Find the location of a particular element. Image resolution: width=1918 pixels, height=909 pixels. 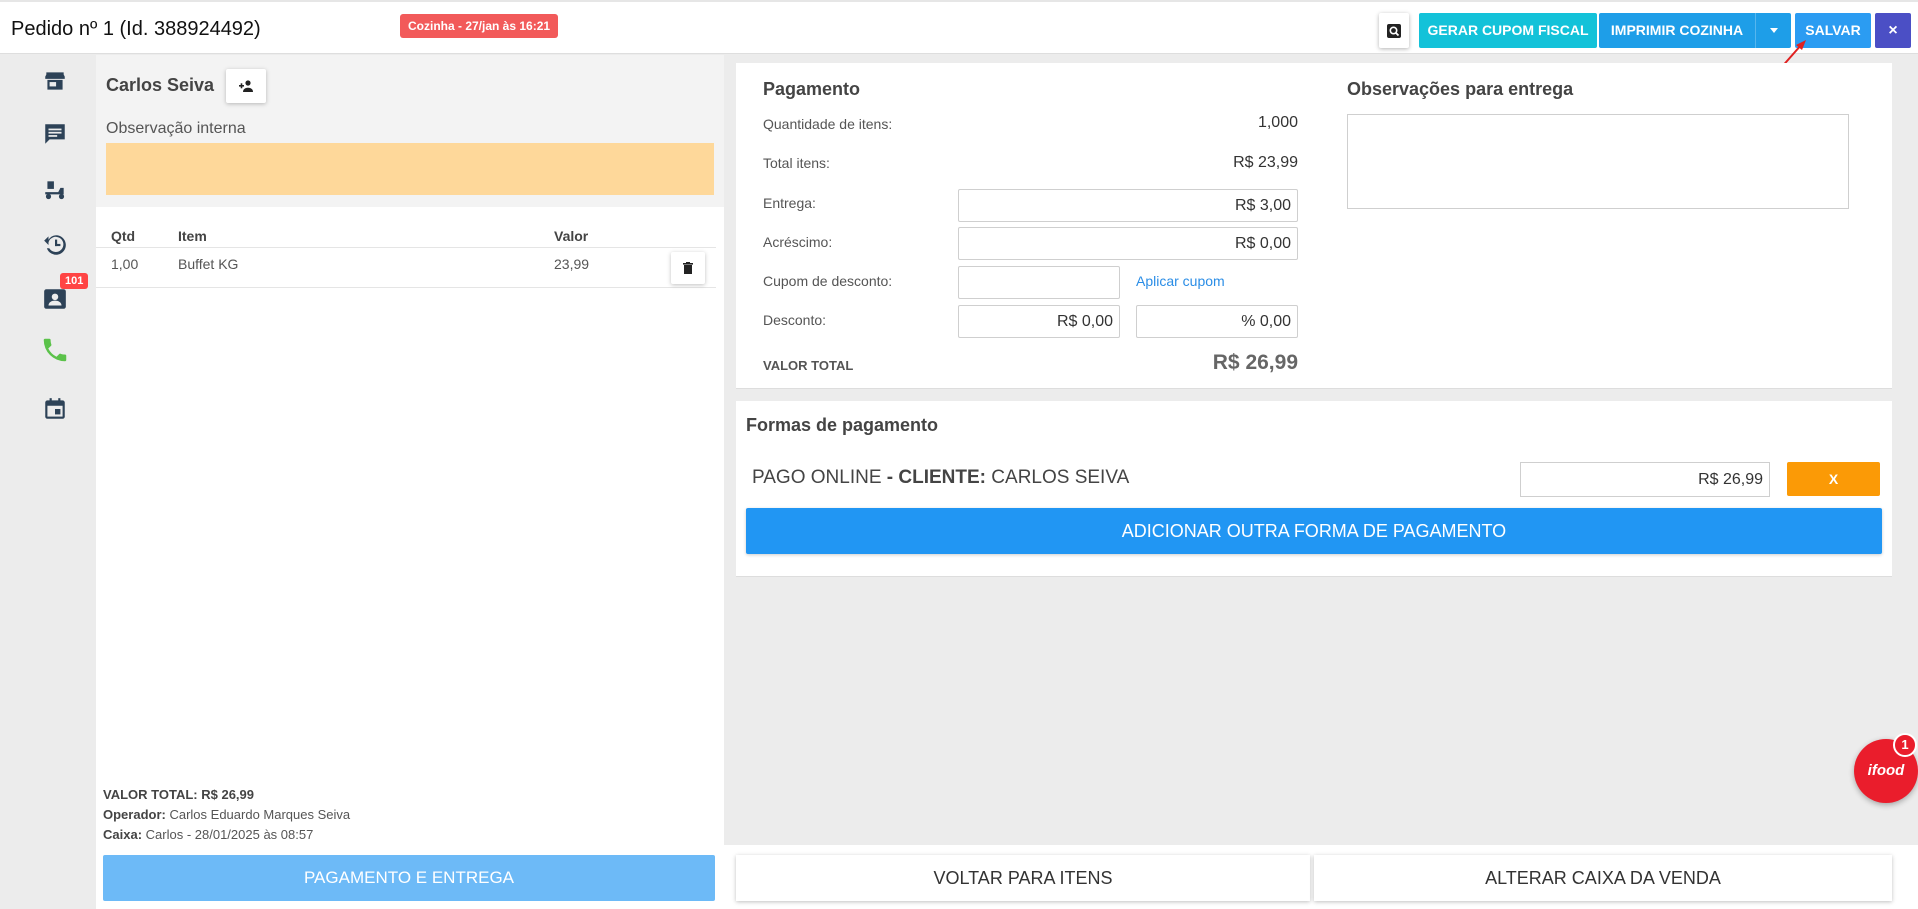

print-kitchen-button: IMPRIMIR COZINHA is located at coordinates (1695, 30).